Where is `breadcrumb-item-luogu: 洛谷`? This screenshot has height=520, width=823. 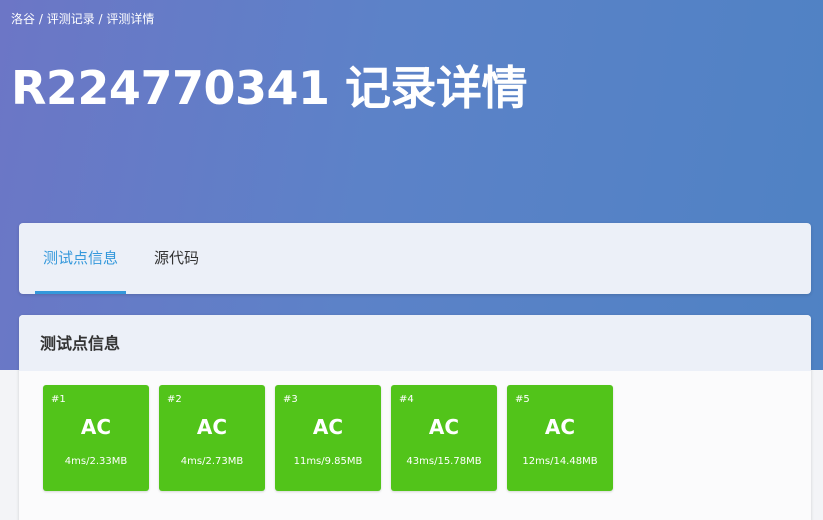
breadcrumb-item-luogu: 洛谷 is located at coordinates (23, 19).